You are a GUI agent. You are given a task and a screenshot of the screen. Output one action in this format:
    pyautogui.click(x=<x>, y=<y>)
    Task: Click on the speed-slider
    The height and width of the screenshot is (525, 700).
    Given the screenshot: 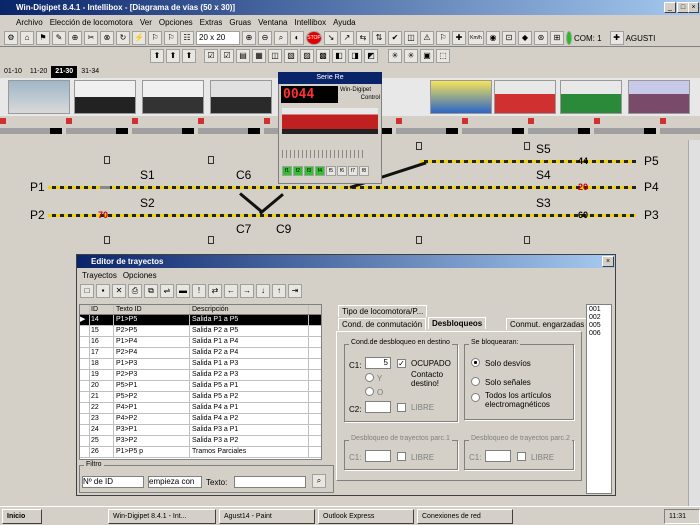 What is the action you would take?
    pyautogui.click(x=324, y=154)
    